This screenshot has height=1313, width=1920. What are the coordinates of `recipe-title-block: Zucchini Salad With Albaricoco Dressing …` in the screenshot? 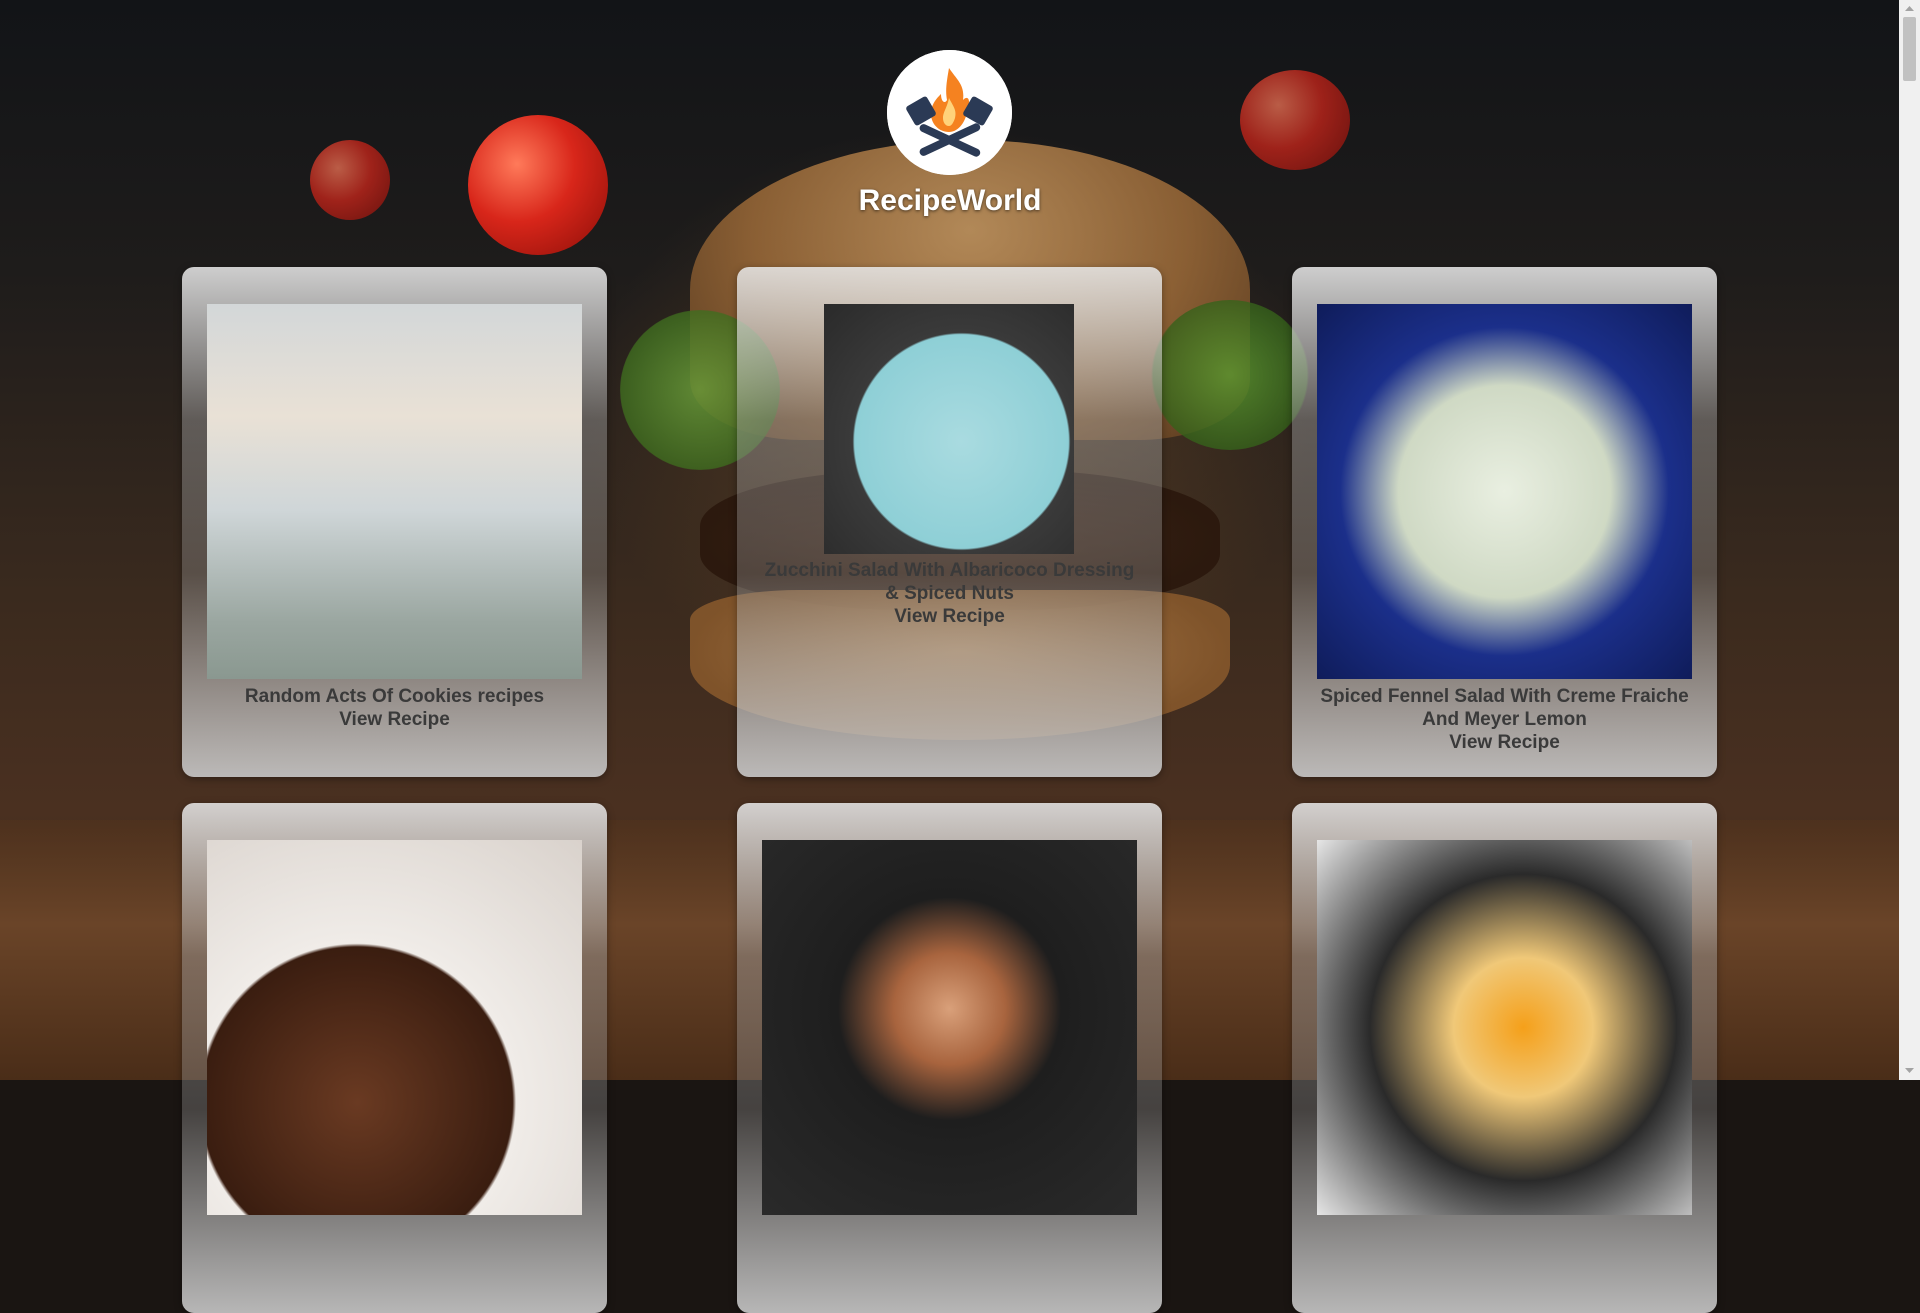 It's located at (949, 593).